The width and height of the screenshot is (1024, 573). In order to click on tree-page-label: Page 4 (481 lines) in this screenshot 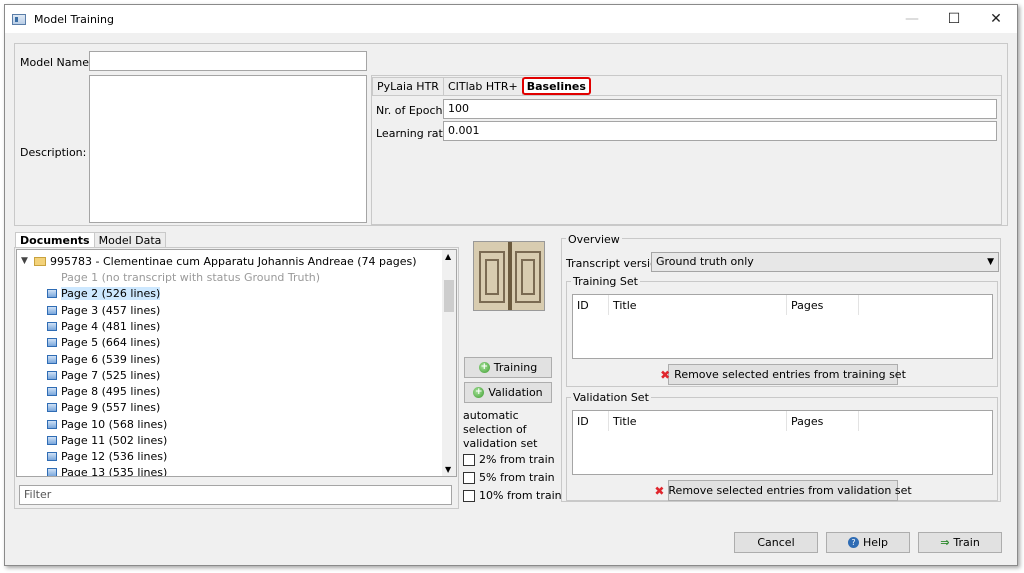, I will do `click(111, 326)`.